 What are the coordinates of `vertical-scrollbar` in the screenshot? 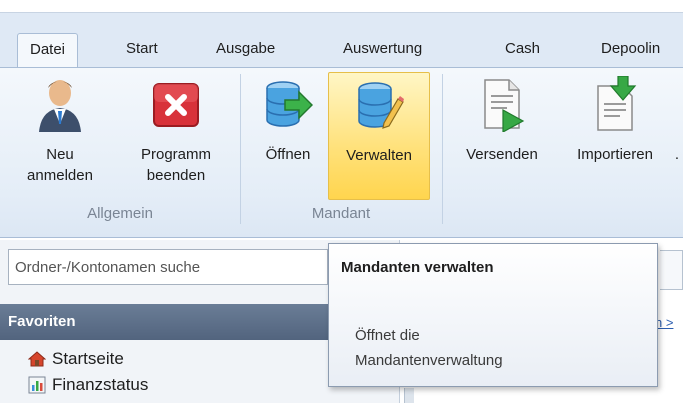 It's located at (409, 395).